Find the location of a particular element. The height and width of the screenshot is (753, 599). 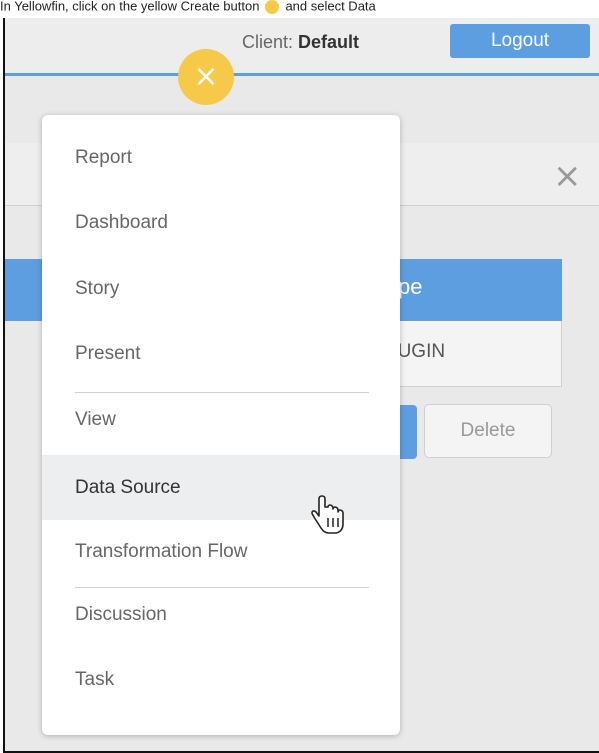

menu-item-story: Story is located at coordinates (221, 288).